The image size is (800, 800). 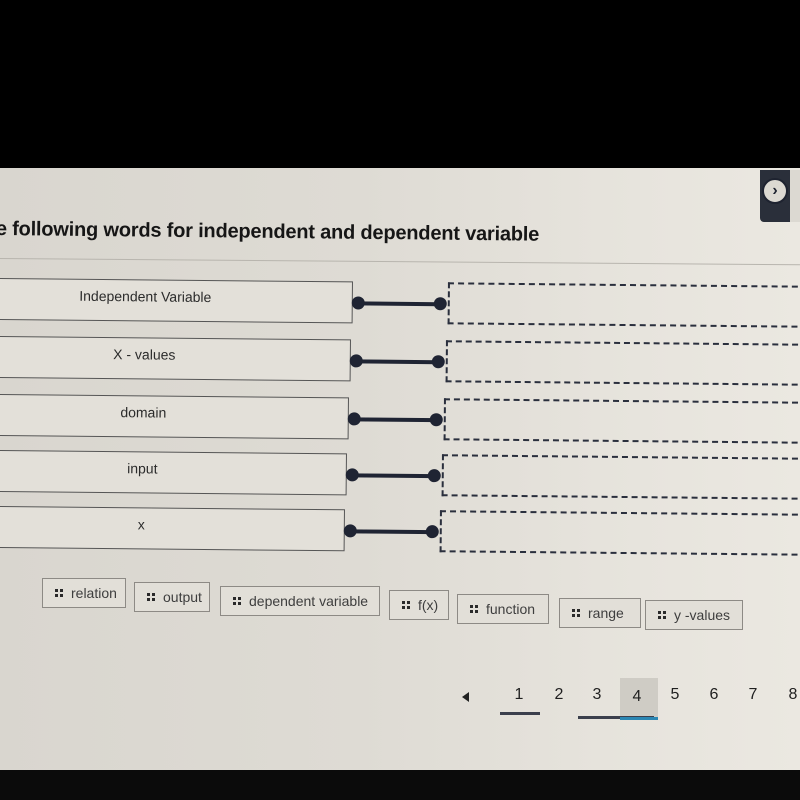 I want to click on match-pair: X - values, so click(x=400, y=361).